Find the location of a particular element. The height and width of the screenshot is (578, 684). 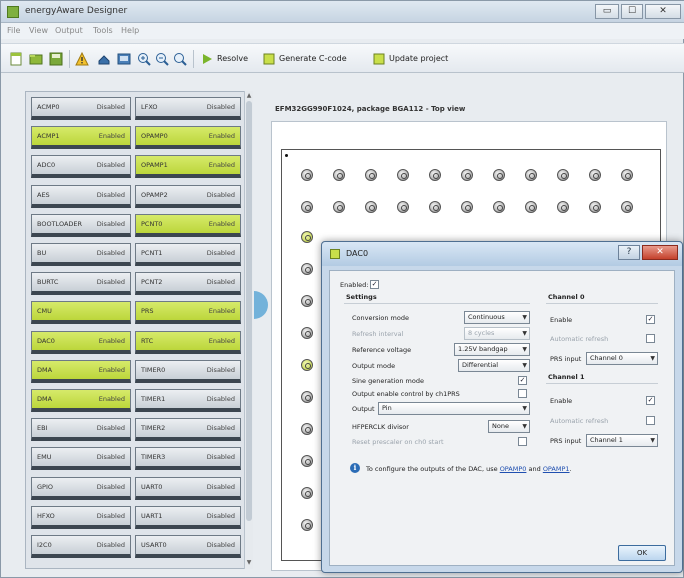

channel1-prs-input-select: Channel 1 ▼ is located at coordinates (622, 440).